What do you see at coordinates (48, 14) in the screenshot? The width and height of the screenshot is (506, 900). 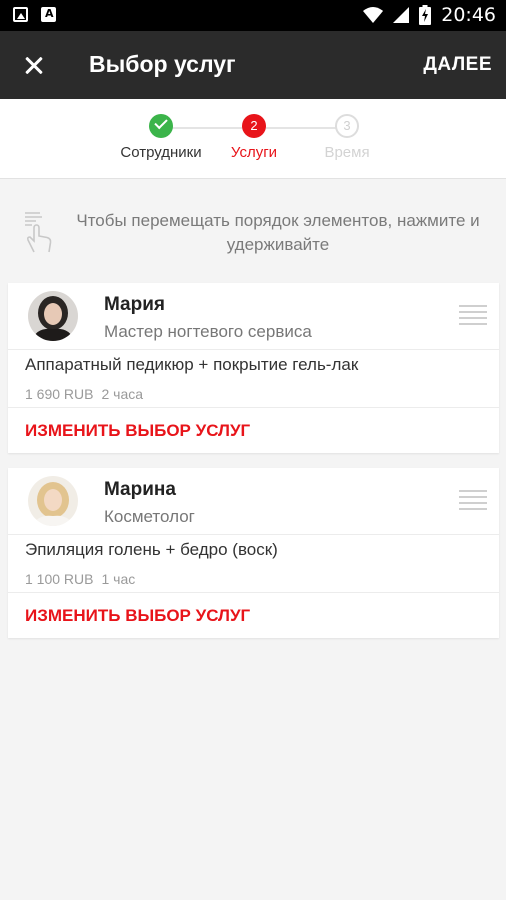 I see `app-notification-icon: A` at bounding box center [48, 14].